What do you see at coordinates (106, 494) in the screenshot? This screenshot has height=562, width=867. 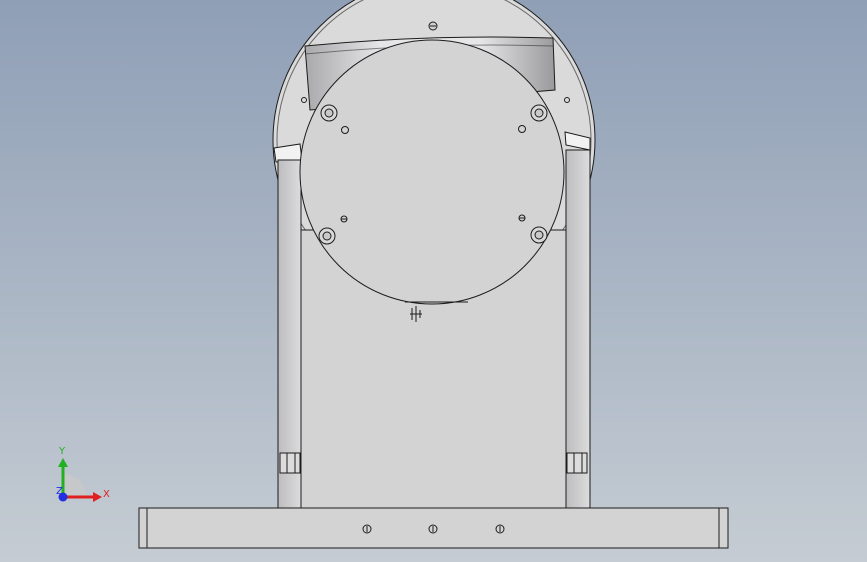 I see `triad-x-label: X` at bounding box center [106, 494].